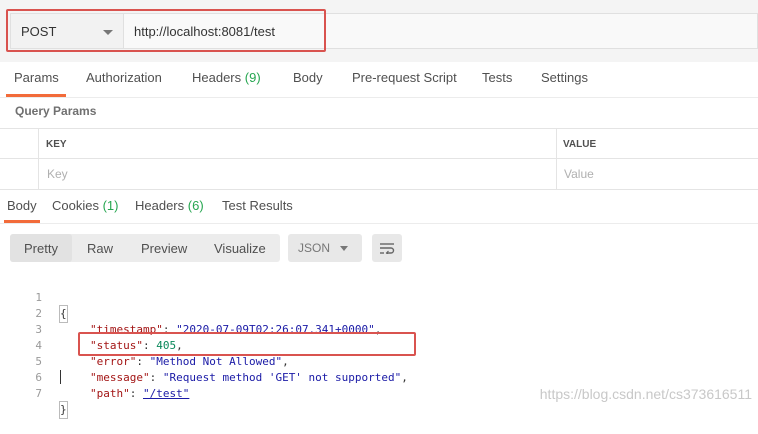  I want to click on query-params-title: Query Params, so click(56, 111).